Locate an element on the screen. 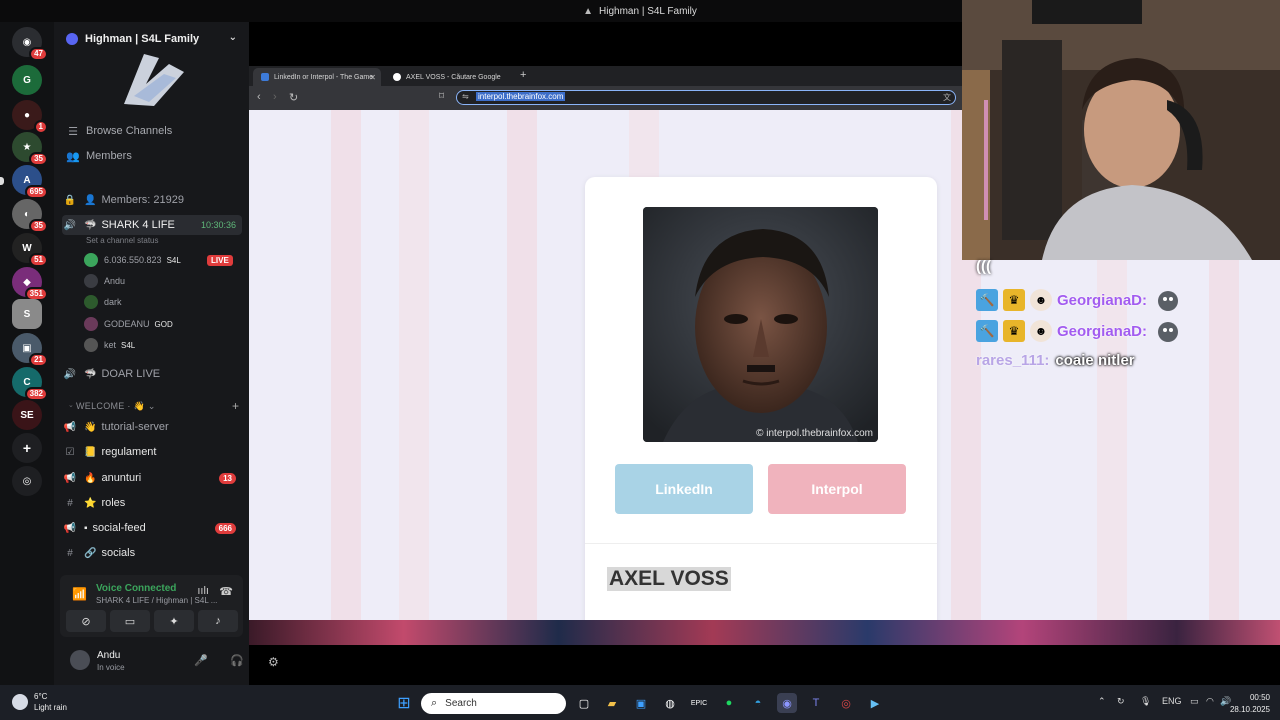 The height and width of the screenshot is (720, 1280). search-icon: ⌕ is located at coordinates (434, 703).